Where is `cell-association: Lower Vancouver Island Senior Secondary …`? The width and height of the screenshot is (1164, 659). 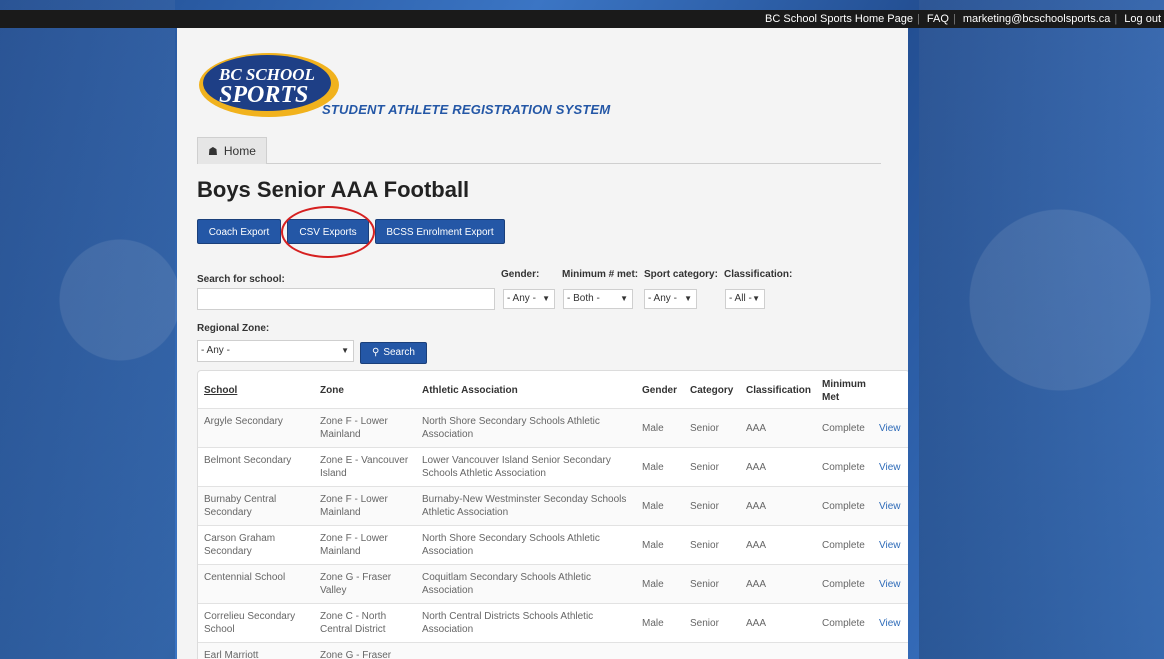
cell-association: Lower Vancouver Island Senior Secondary … is located at coordinates (516, 467).